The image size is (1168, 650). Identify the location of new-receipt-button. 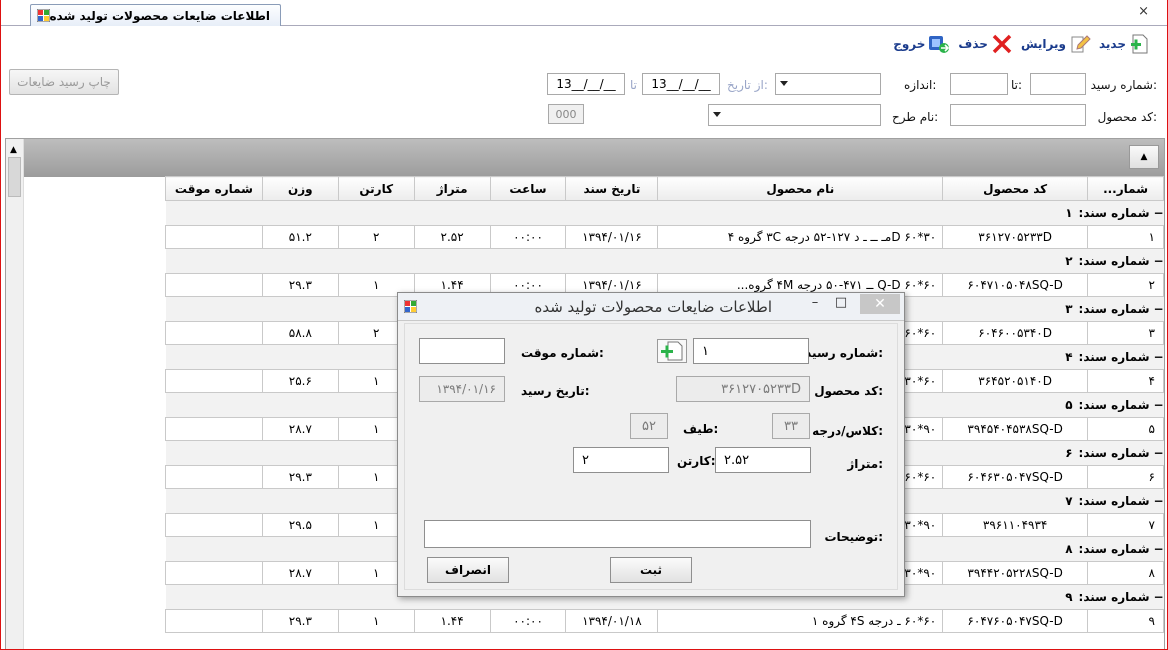
(672, 351).